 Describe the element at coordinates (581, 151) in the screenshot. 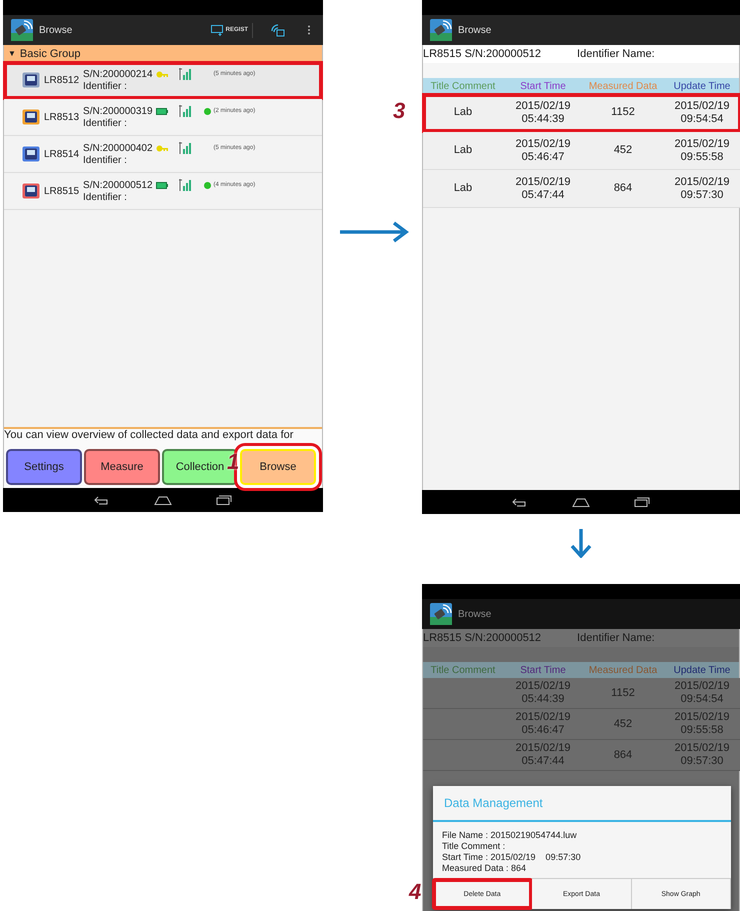

I see `data-row: Lab 2015/02/19 05:46:47 452 2015/02/19 09:55:58` at that location.